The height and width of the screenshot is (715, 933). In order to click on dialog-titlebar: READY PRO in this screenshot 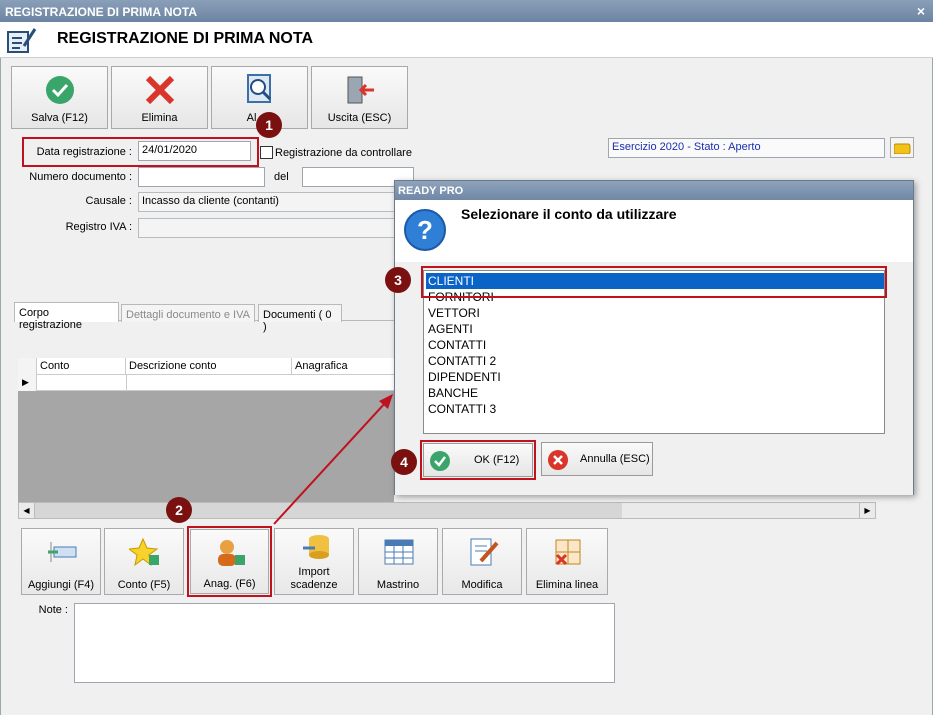, I will do `click(654, 190)`.